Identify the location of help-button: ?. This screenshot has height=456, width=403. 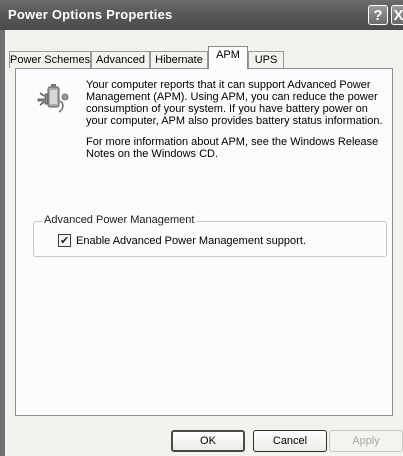
(378, 15).